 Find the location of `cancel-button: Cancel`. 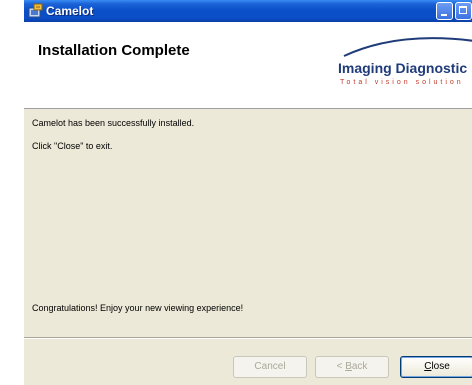

cancel-button: Cancel is located at coordinates (270, 367).